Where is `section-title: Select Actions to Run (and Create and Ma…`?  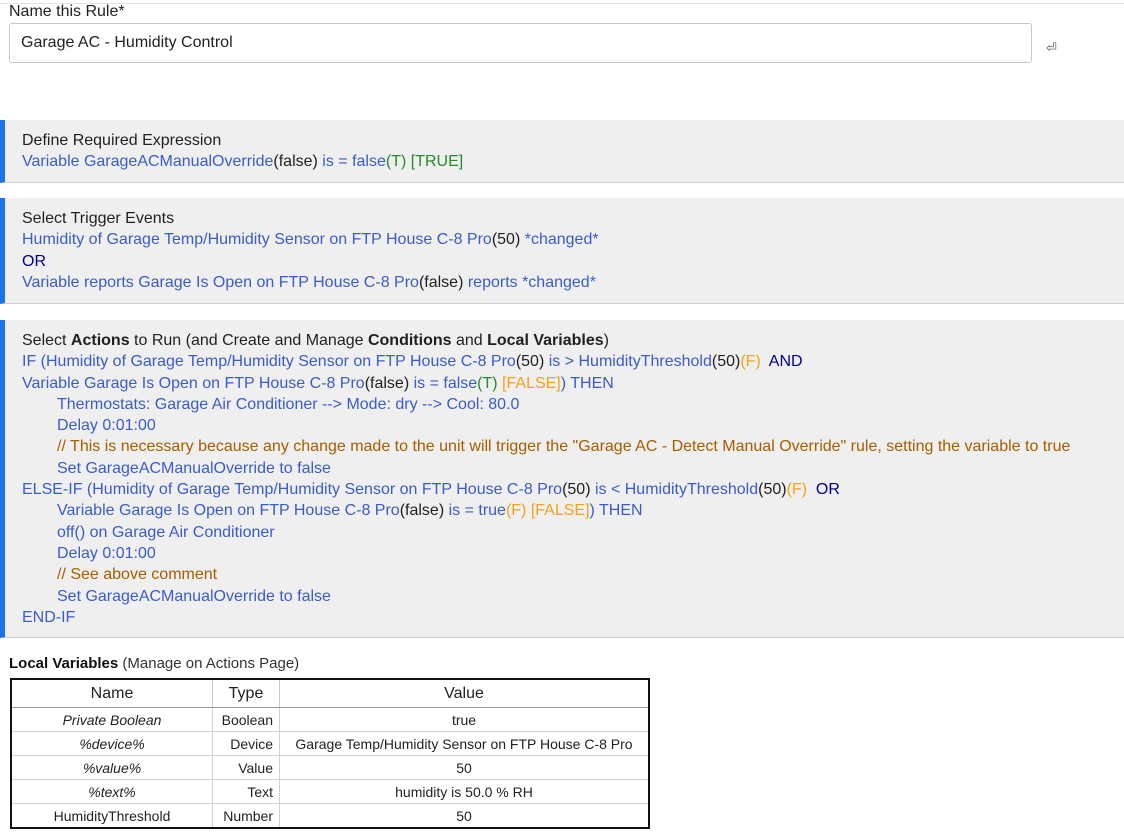 section-title: Select Actions to Run (and Create and Ma… is located at coordinates (315, 340).